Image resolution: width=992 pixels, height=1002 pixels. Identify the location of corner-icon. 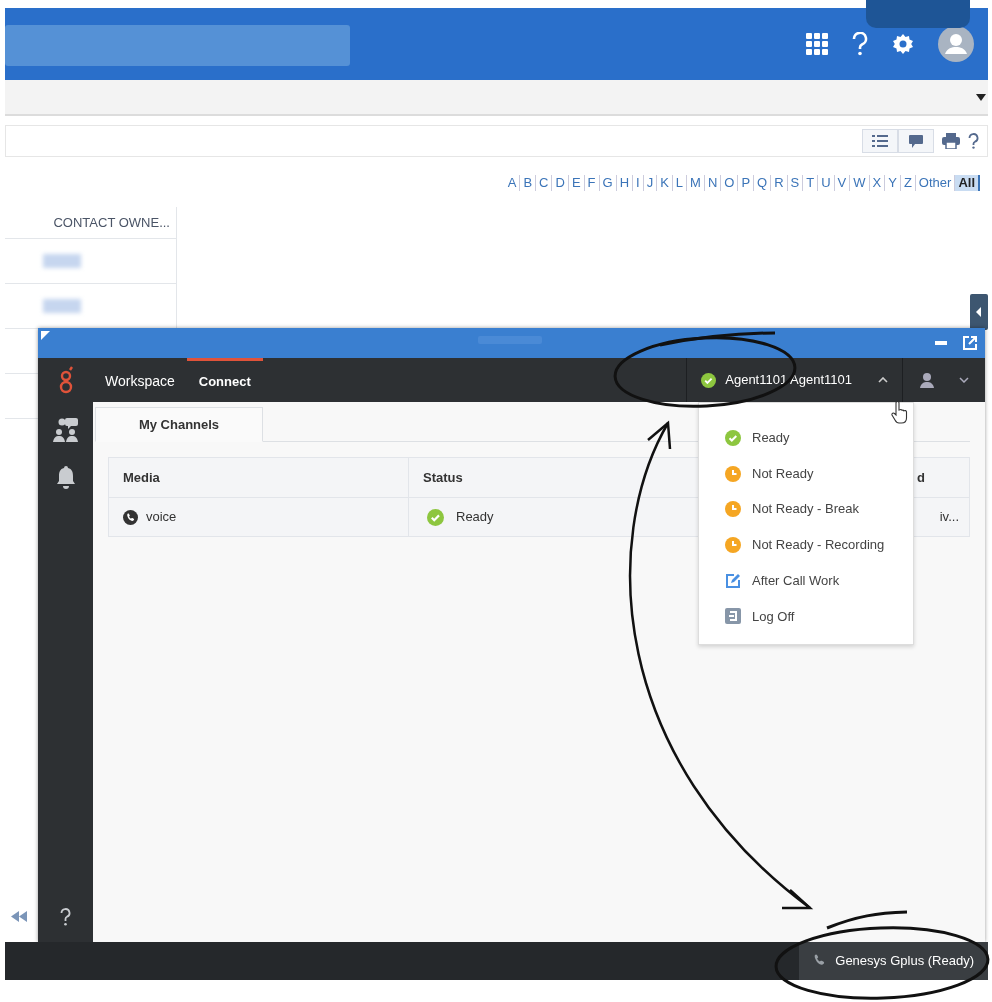
(45, 335).